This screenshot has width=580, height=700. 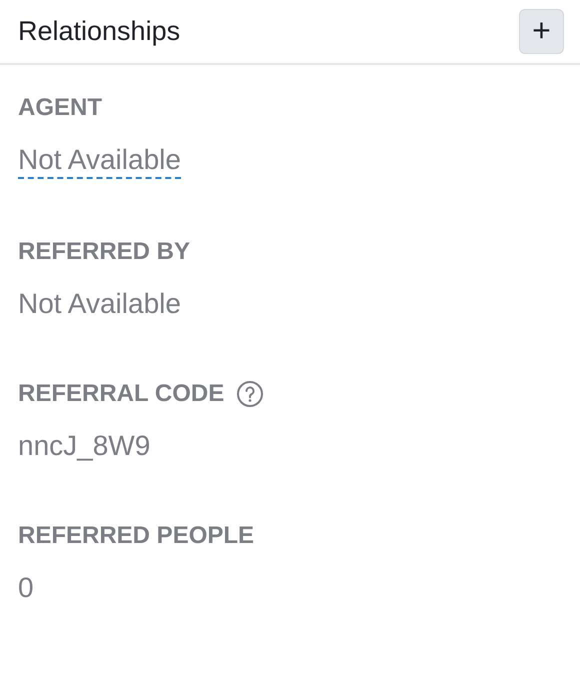 I want to click on panel-title: Relationships, so click(x=99, y=31).